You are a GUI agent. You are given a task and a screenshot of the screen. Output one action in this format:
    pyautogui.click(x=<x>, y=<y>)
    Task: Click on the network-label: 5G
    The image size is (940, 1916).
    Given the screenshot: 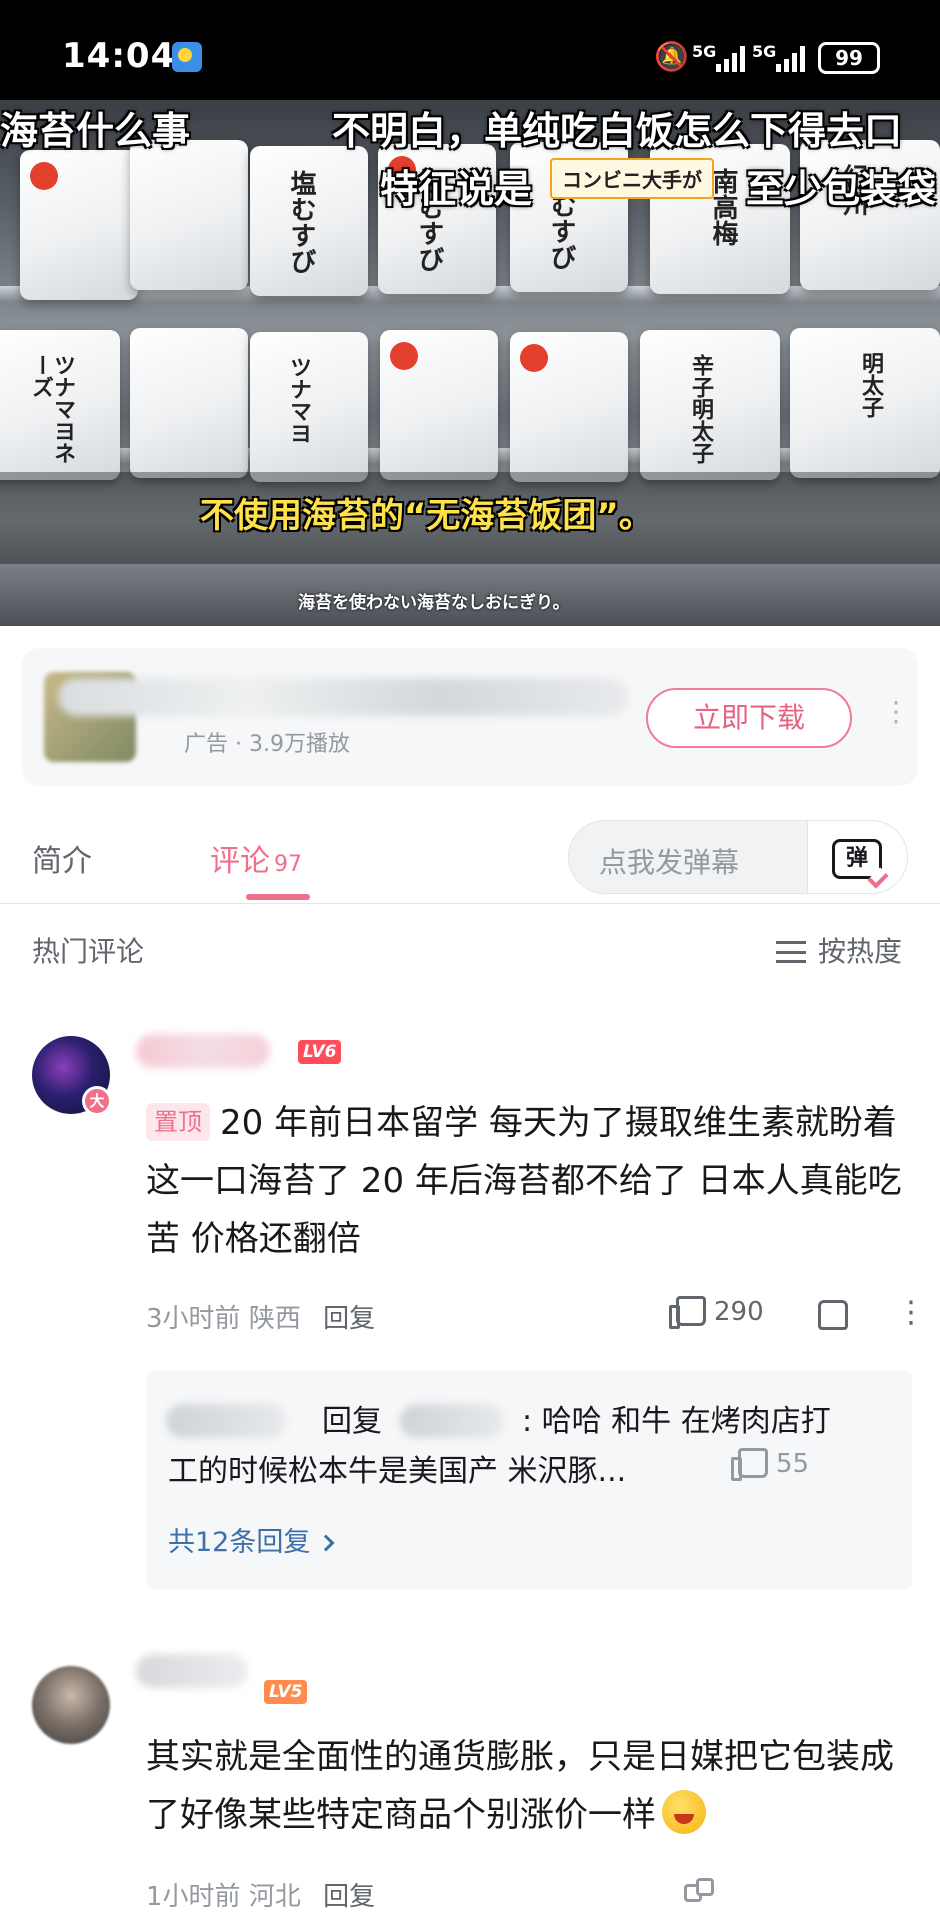 What is the action you would take?
    pyautogui.click(x=704, y=51)
    